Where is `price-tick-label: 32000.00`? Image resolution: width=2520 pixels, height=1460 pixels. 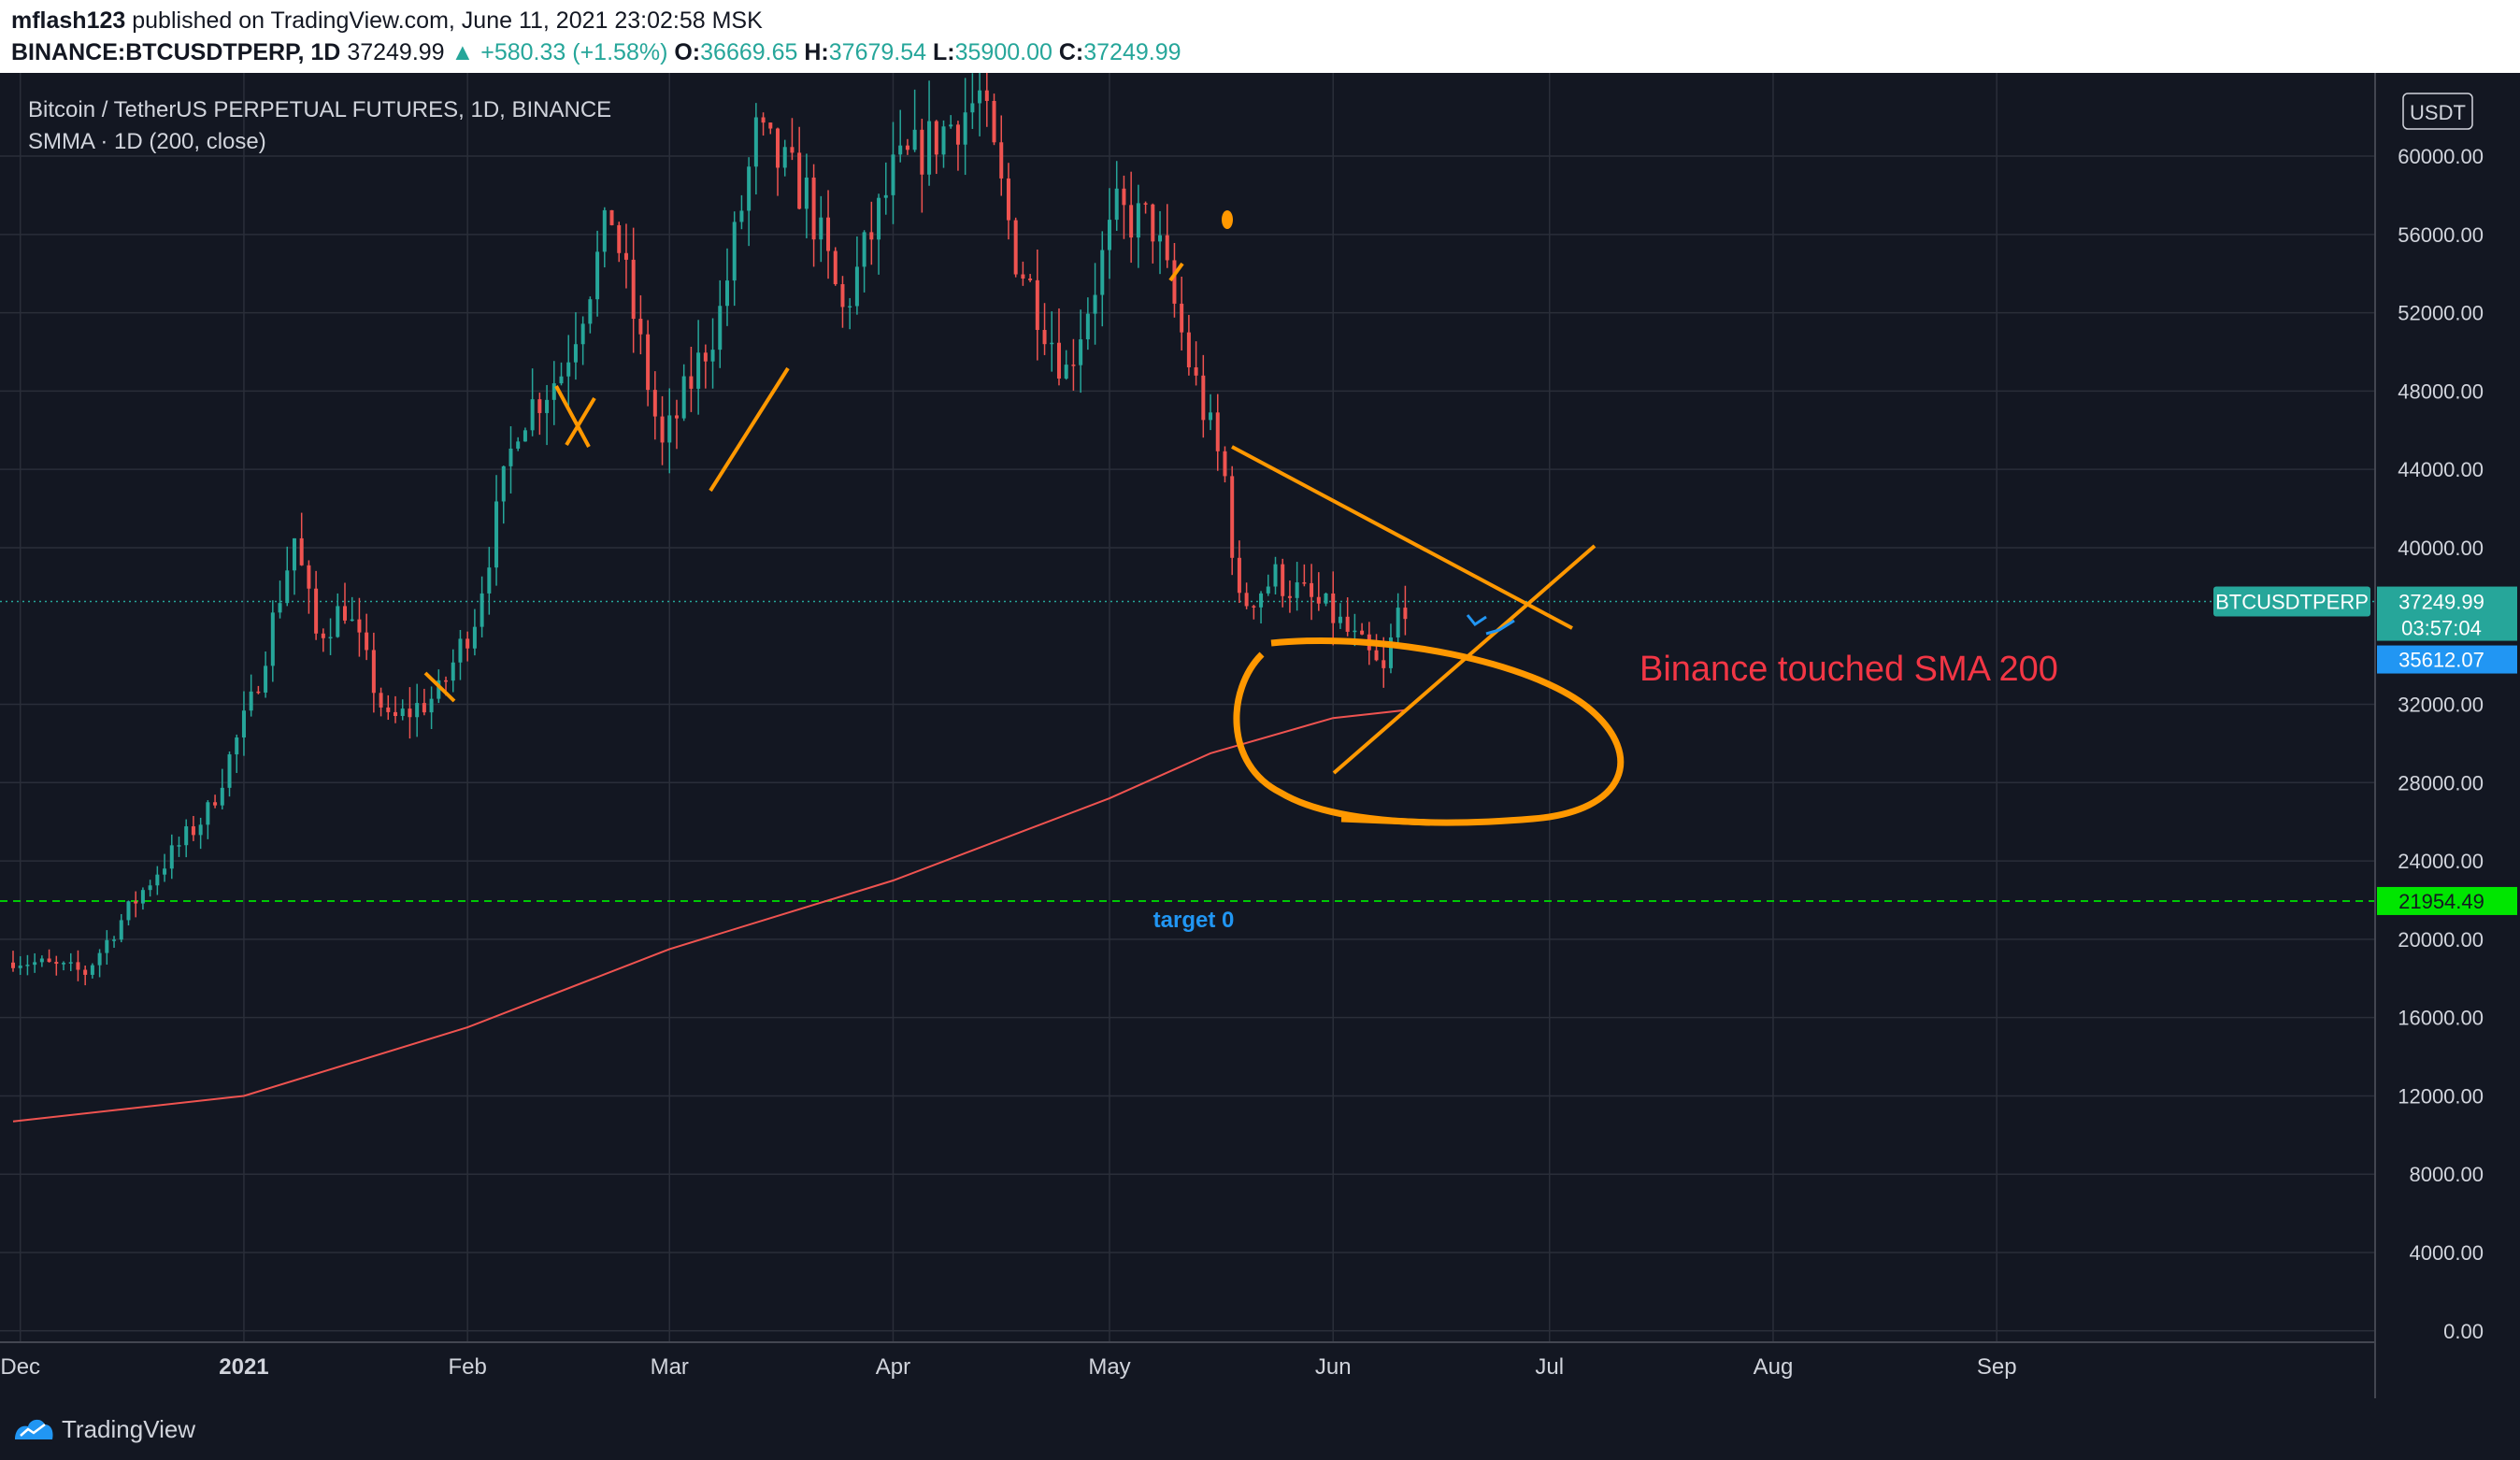 price-tick-label: 32000.00 is located at coordinates (2441, 706).